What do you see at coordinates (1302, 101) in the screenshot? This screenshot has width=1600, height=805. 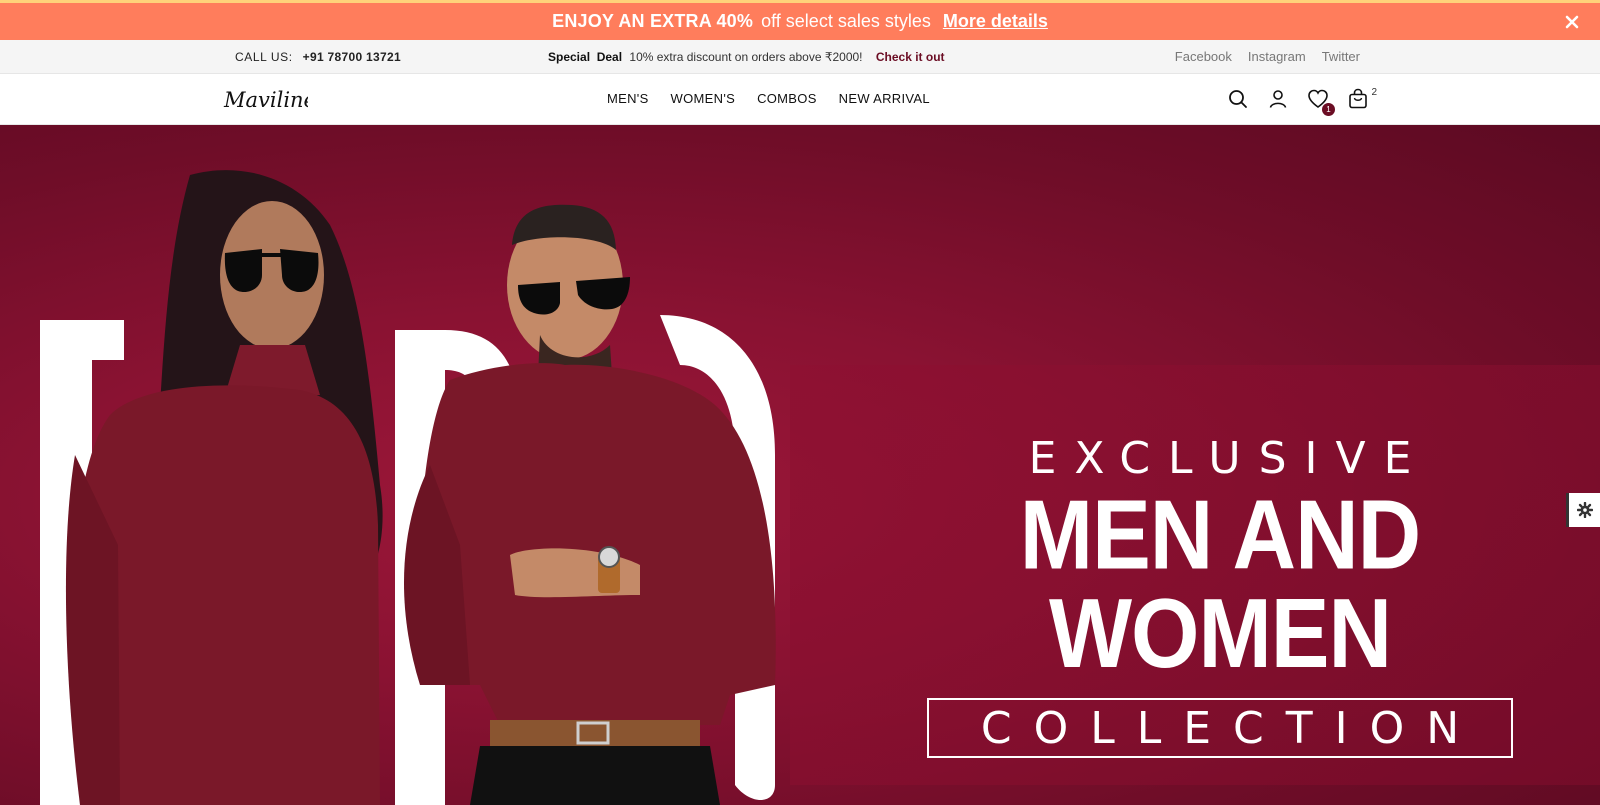 I see `header-icons: 1 2` at bounding box center [1302, 101].